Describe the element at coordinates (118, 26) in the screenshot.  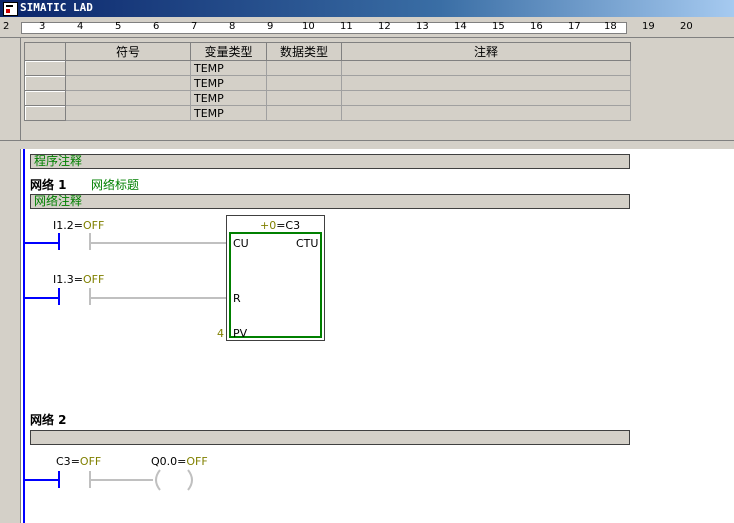
I see `ruler-tick: 5` at that location.